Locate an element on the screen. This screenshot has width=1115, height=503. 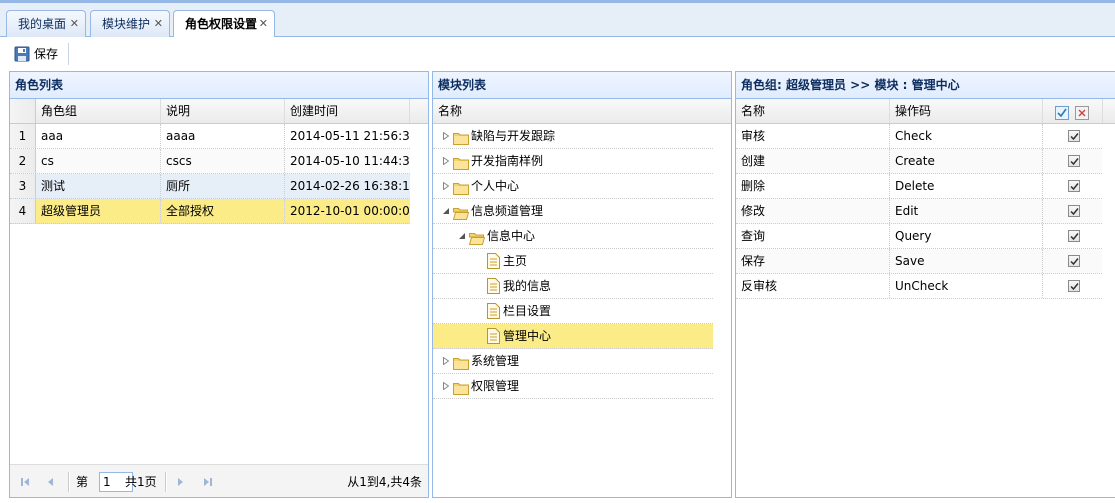
tab-label: 模块维护 is located at coordinates (126, 24).